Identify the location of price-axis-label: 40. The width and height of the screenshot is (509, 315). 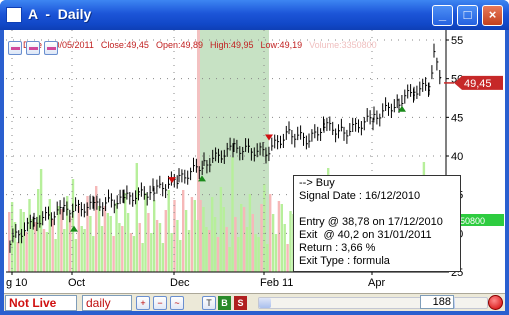
(457, 157).